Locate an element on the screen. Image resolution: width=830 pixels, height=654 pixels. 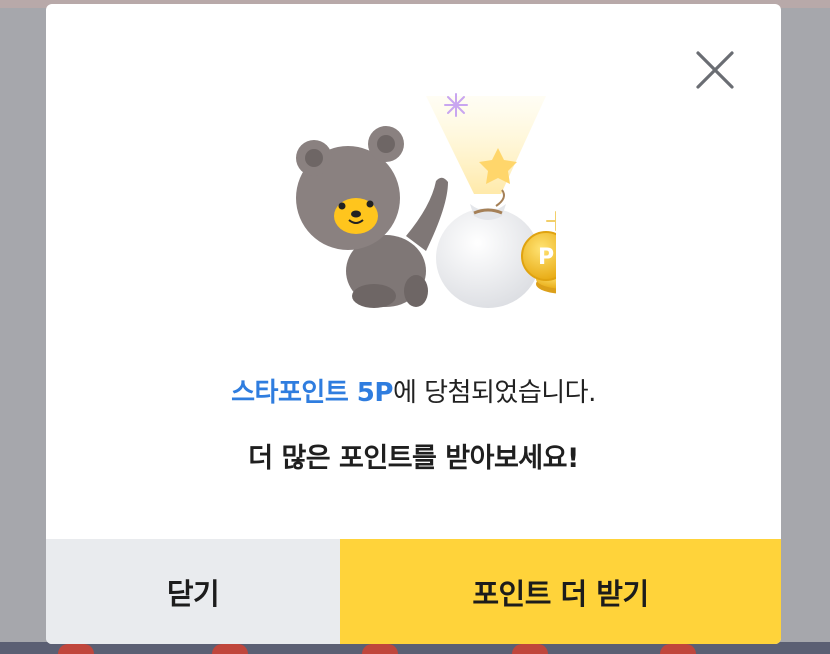
close-icon is located at coordinates (715, 70).